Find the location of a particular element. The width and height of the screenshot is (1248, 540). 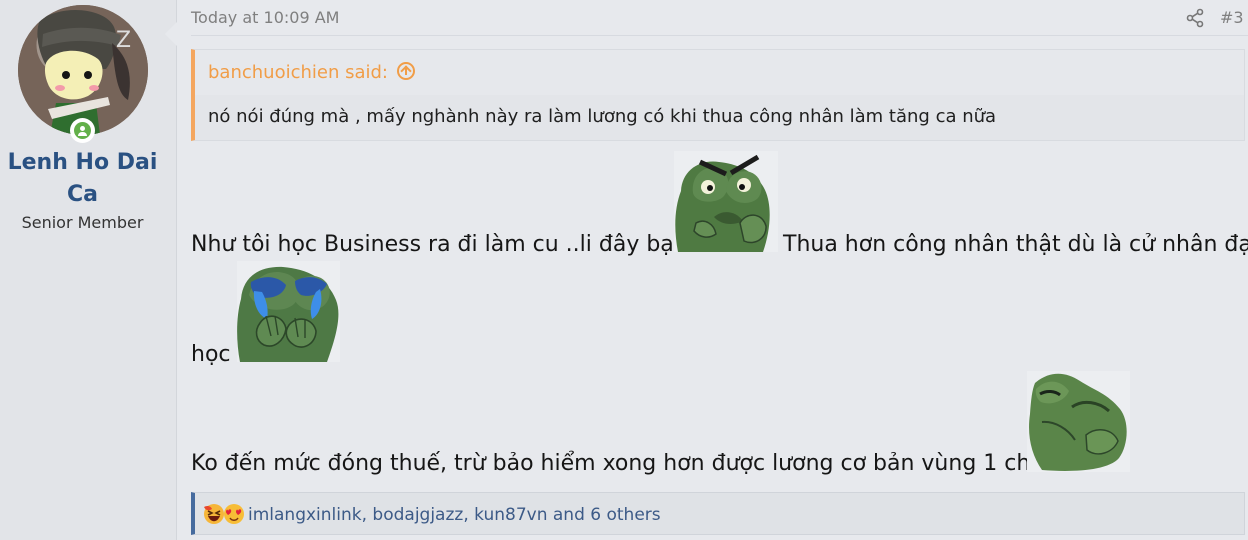

post-timestamp: Today at 10:09 AM is located at coordinates (265, 17).